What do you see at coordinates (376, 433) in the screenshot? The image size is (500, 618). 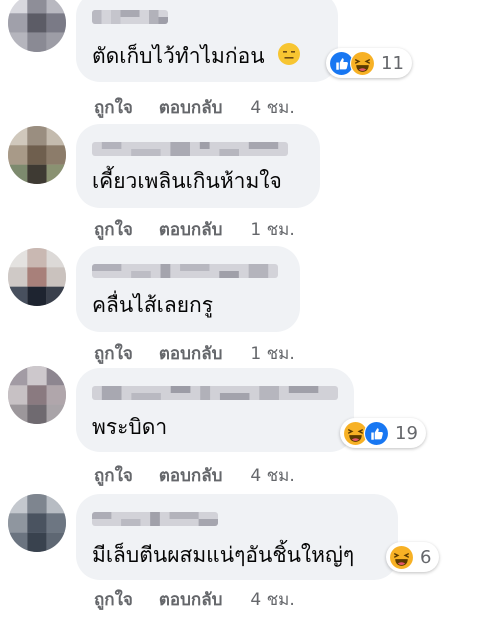 I see `like-icon` at bounding box center [376, 433].